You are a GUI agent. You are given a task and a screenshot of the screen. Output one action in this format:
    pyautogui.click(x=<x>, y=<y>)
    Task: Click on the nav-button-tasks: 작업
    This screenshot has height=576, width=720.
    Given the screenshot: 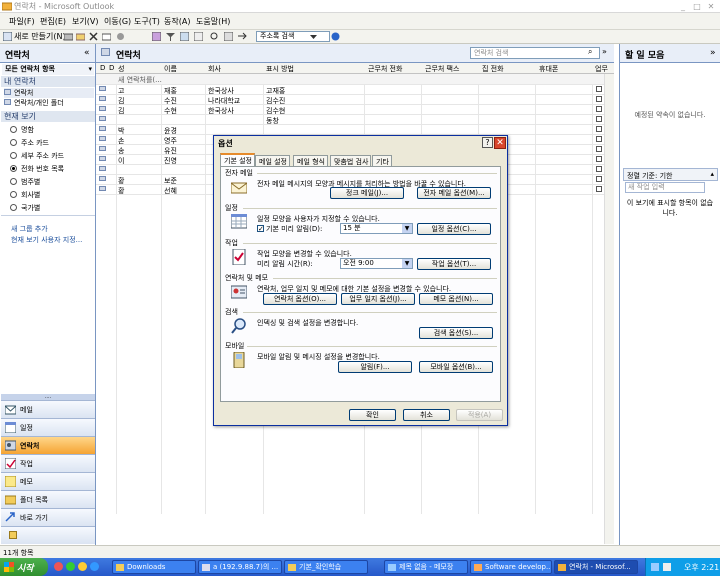 What is the action you would take?
    pyautogui.click(x=48, y=463)
    